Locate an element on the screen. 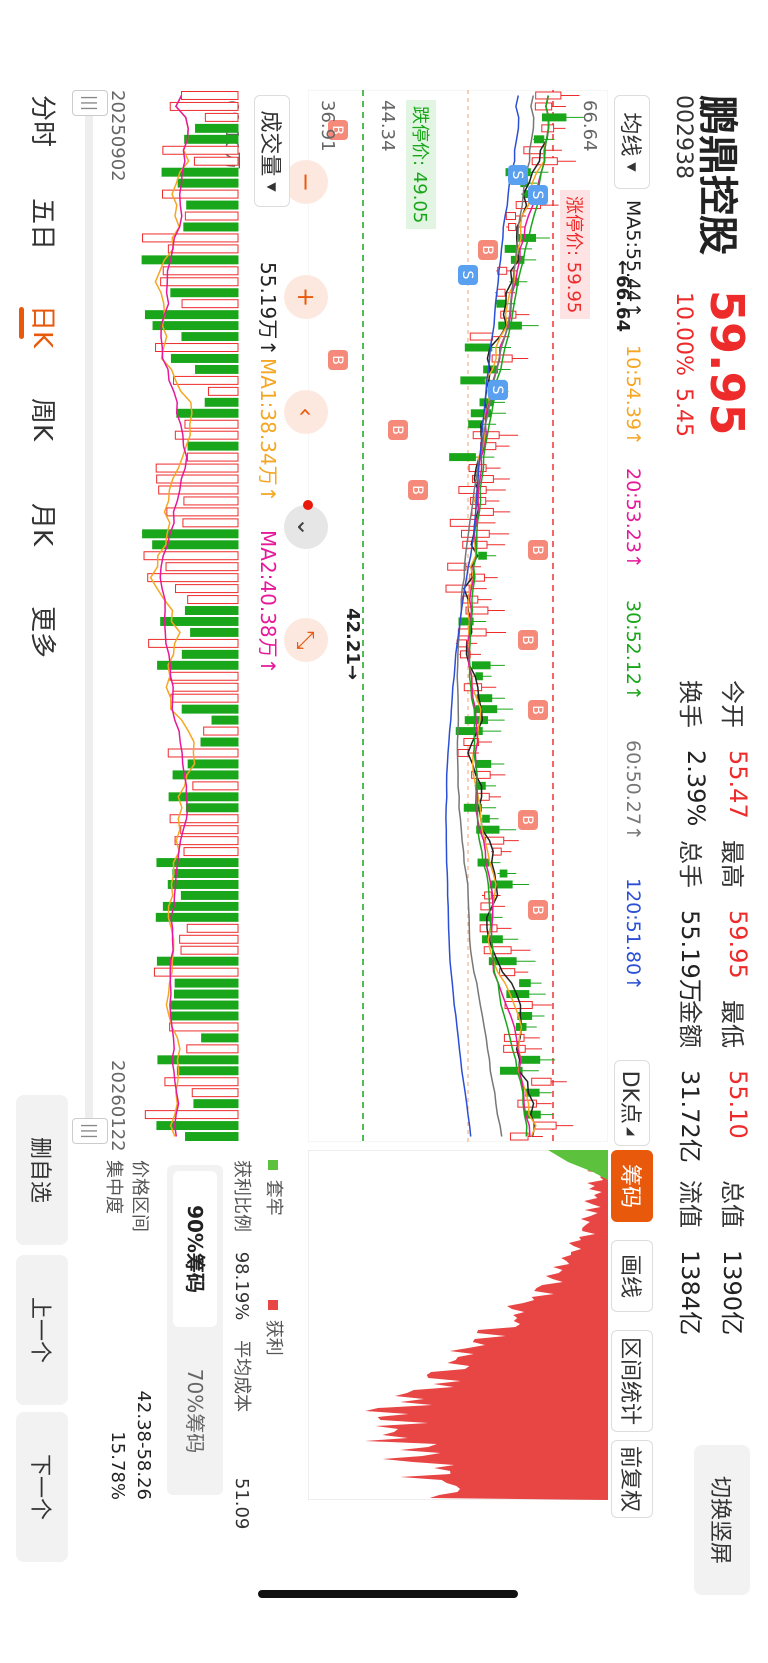 The image size is (768, 1663). stat-label: 总值 is located at coordinates (732, 1204).